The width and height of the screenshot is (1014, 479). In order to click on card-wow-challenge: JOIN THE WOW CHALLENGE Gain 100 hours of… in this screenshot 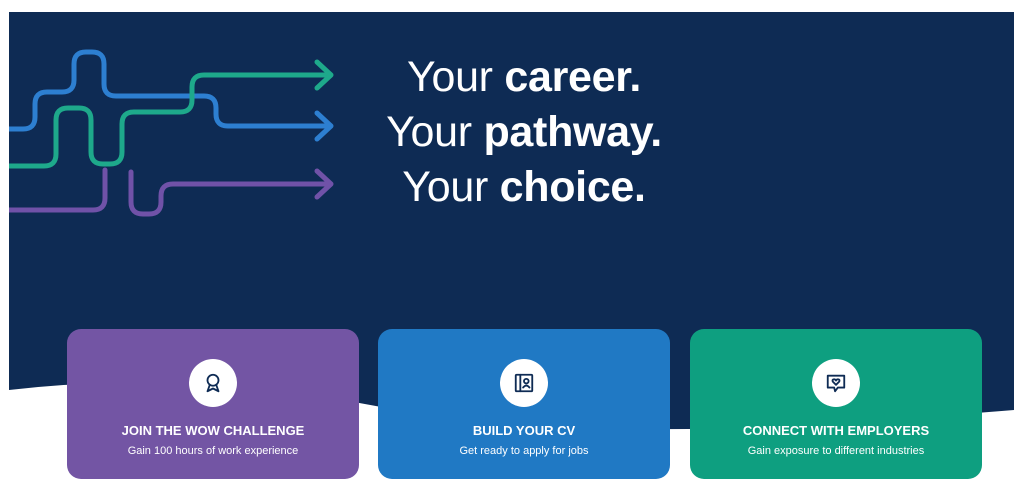, I will do `click(213, 404)`.